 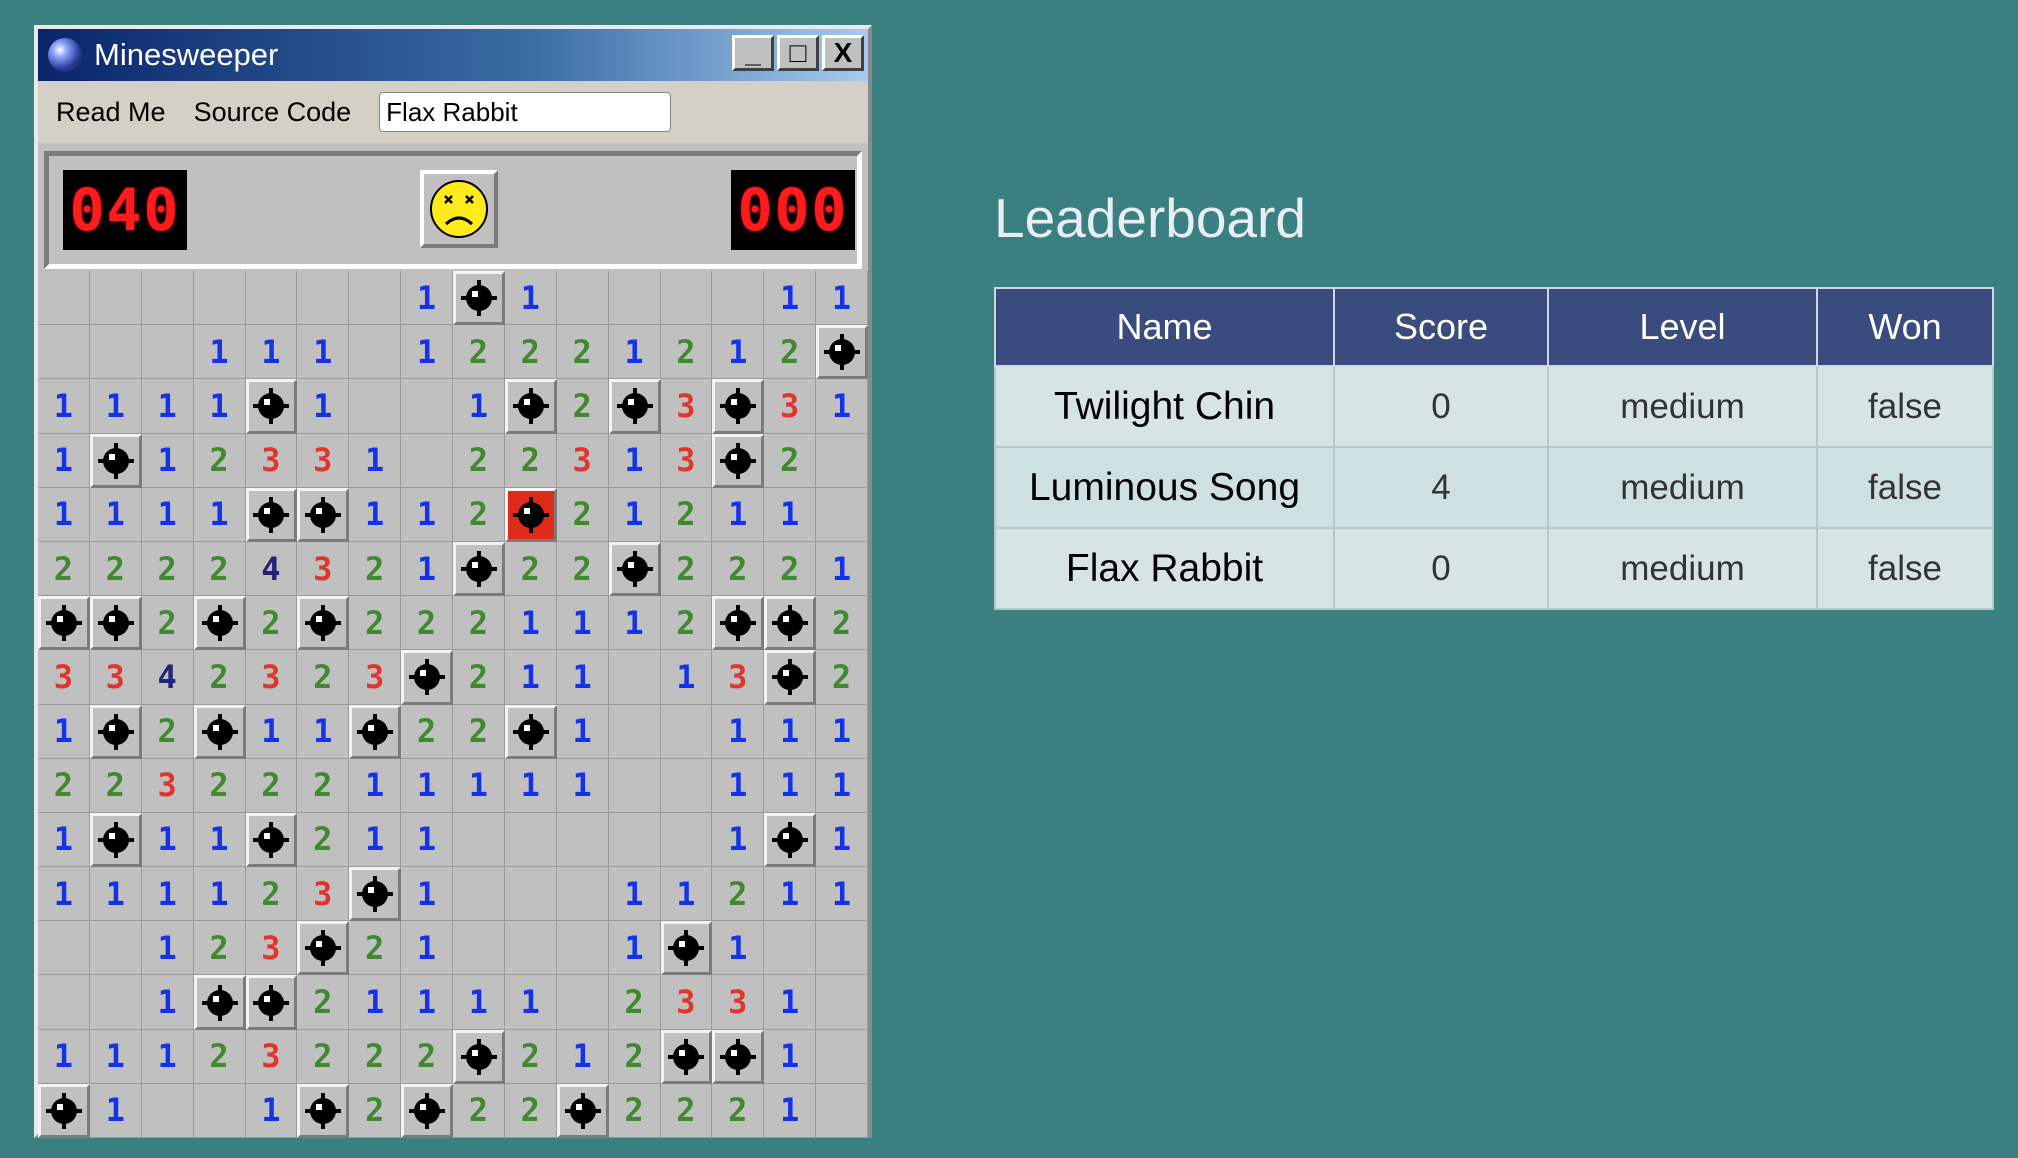 I want to click on player-name-input, so click(x=525, y=112).